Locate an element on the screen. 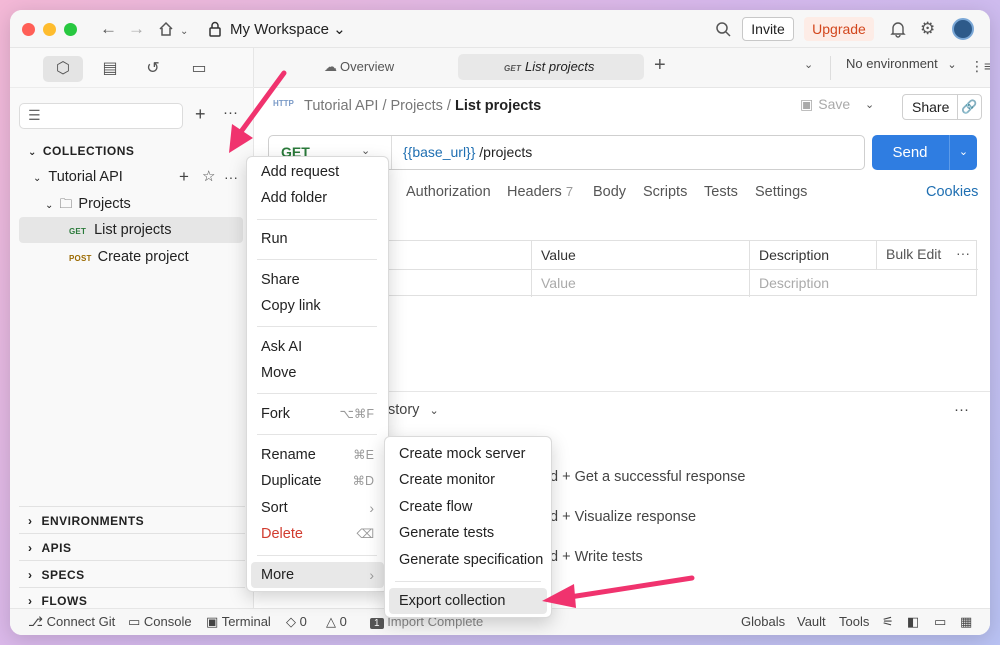  tab-list-projects: GET List projects is located at coordinates (551, 67).